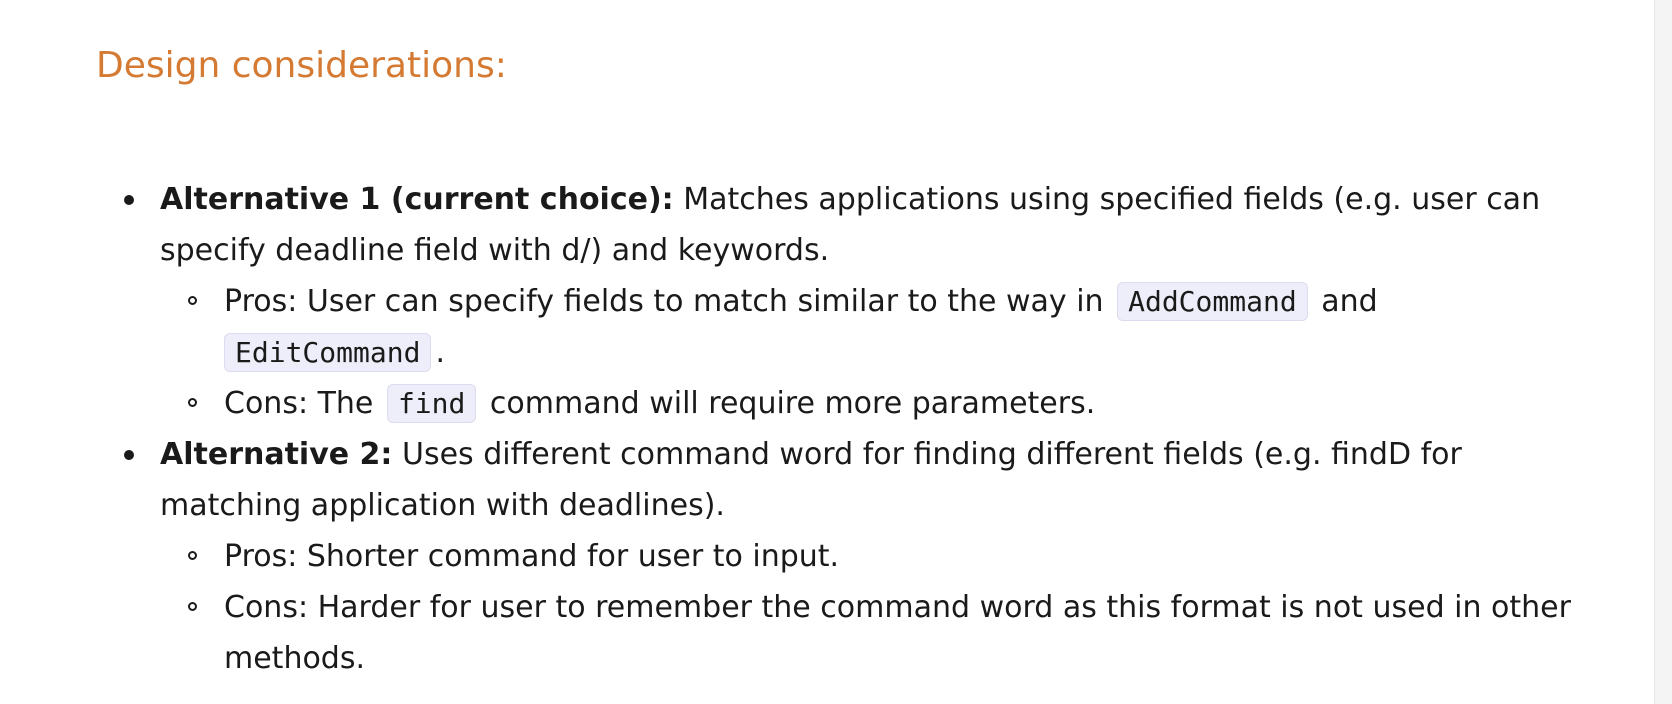 This screenshot has height=704, width=1672. What do you see at coordinates (299, 403) in the screenshot?
I see `alternative-1-cons-prefix: Cons: The` at bounding box center [299, 403].